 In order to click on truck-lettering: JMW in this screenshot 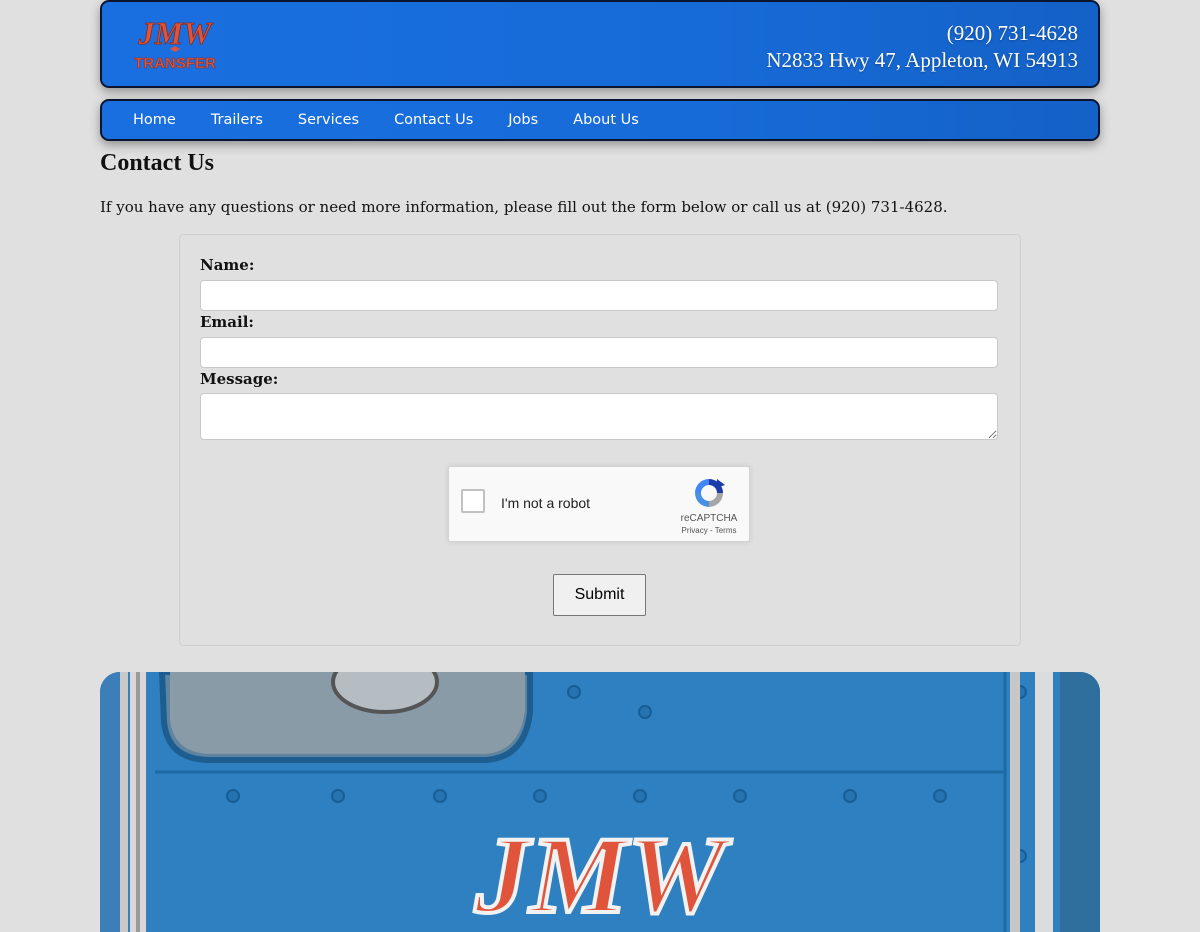, I will do `click(603, 873)`.